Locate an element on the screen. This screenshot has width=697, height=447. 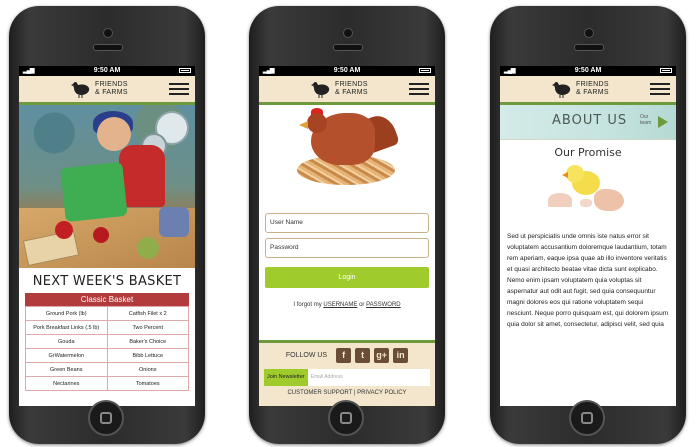
newsletter-form: Join Newsletter Email Address is located at coordinates (347, 377).